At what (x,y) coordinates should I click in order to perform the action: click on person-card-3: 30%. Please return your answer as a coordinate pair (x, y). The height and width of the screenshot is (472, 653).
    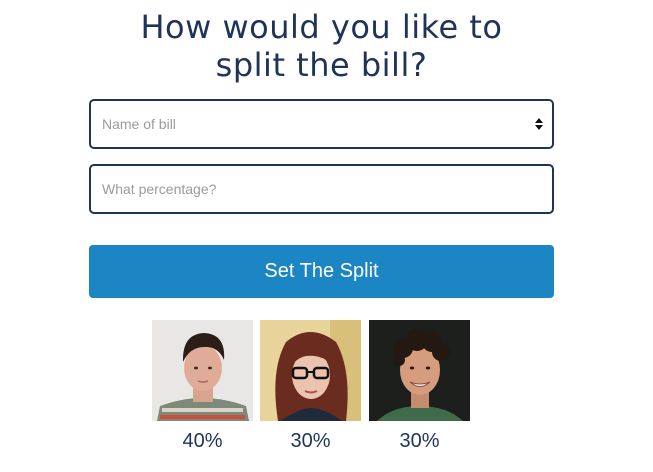
    Looking at the image, I should click on (419, 386).